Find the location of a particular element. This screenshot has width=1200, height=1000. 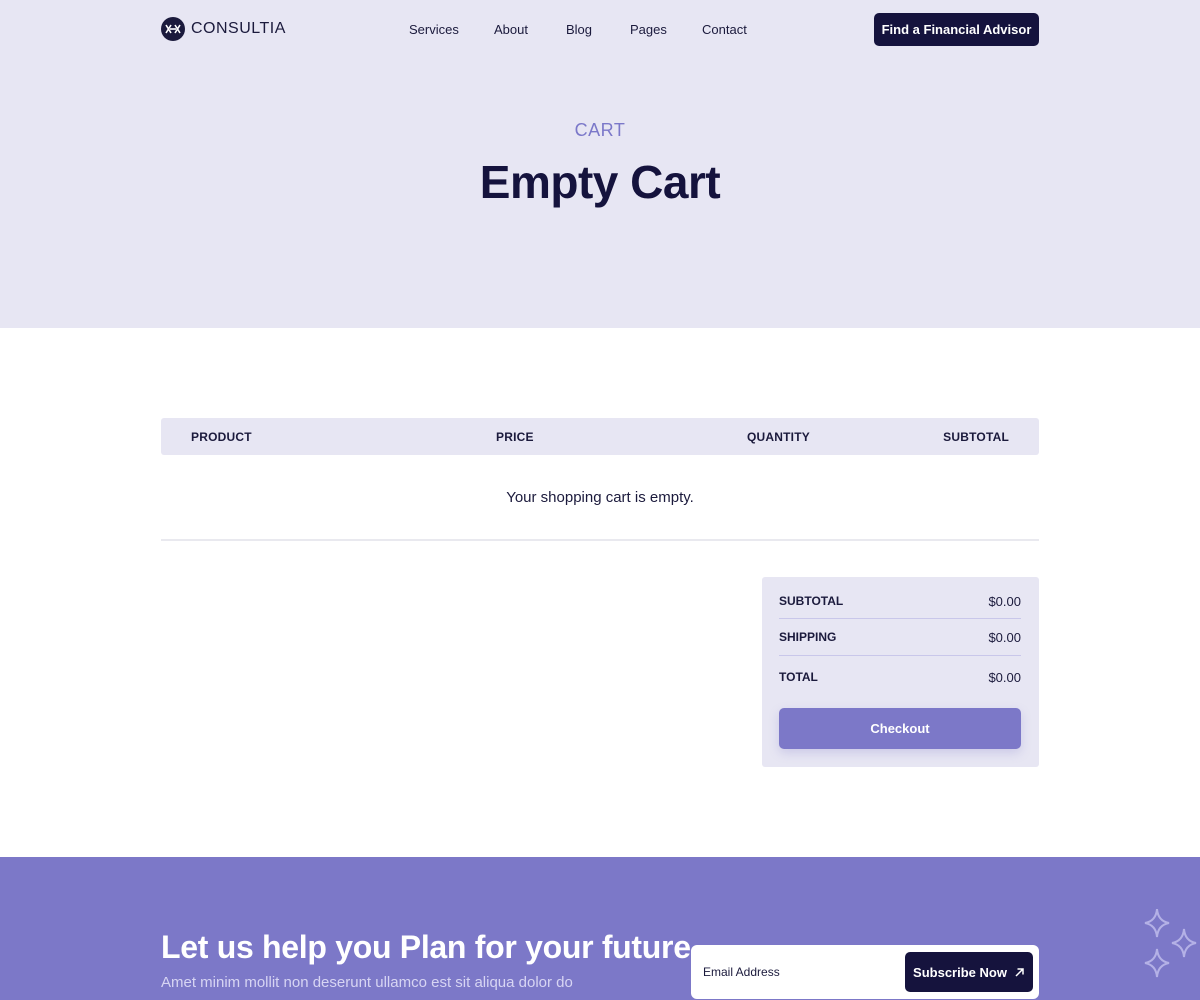

nav-item-services: Services is located at coordinates (434, 30).